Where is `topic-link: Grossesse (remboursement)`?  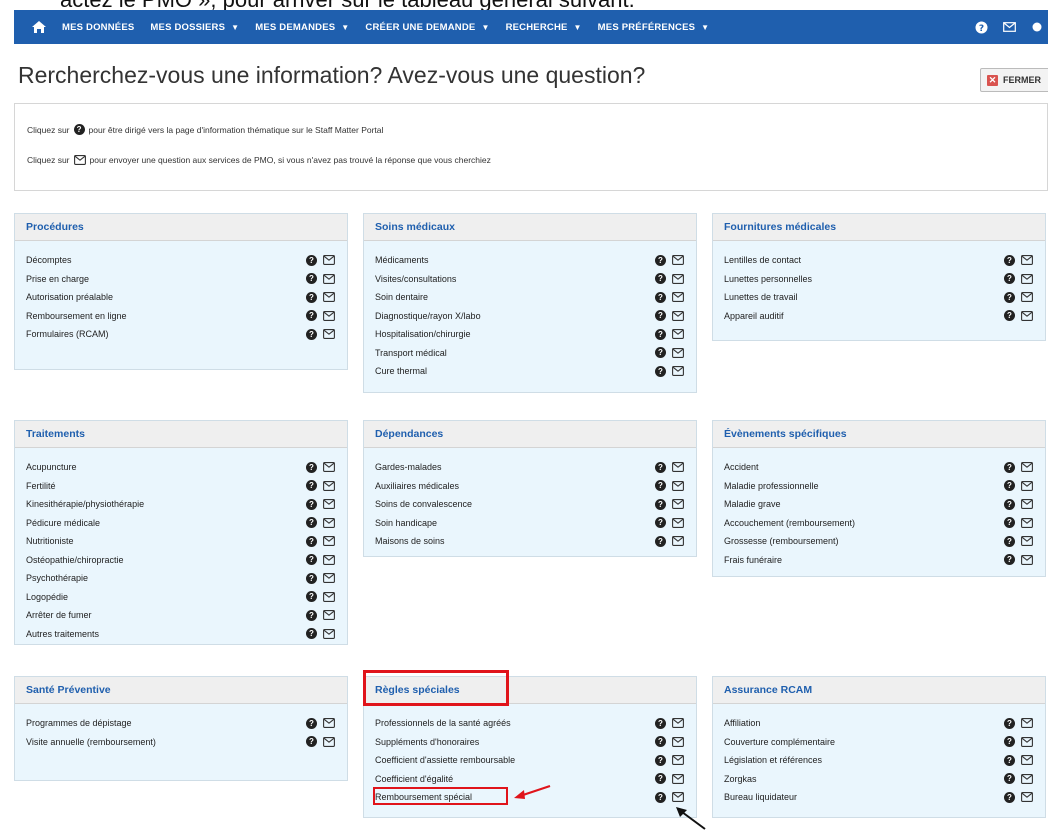
topic-link: Grossesse (remboursement) is located at coordinates (781, 541).